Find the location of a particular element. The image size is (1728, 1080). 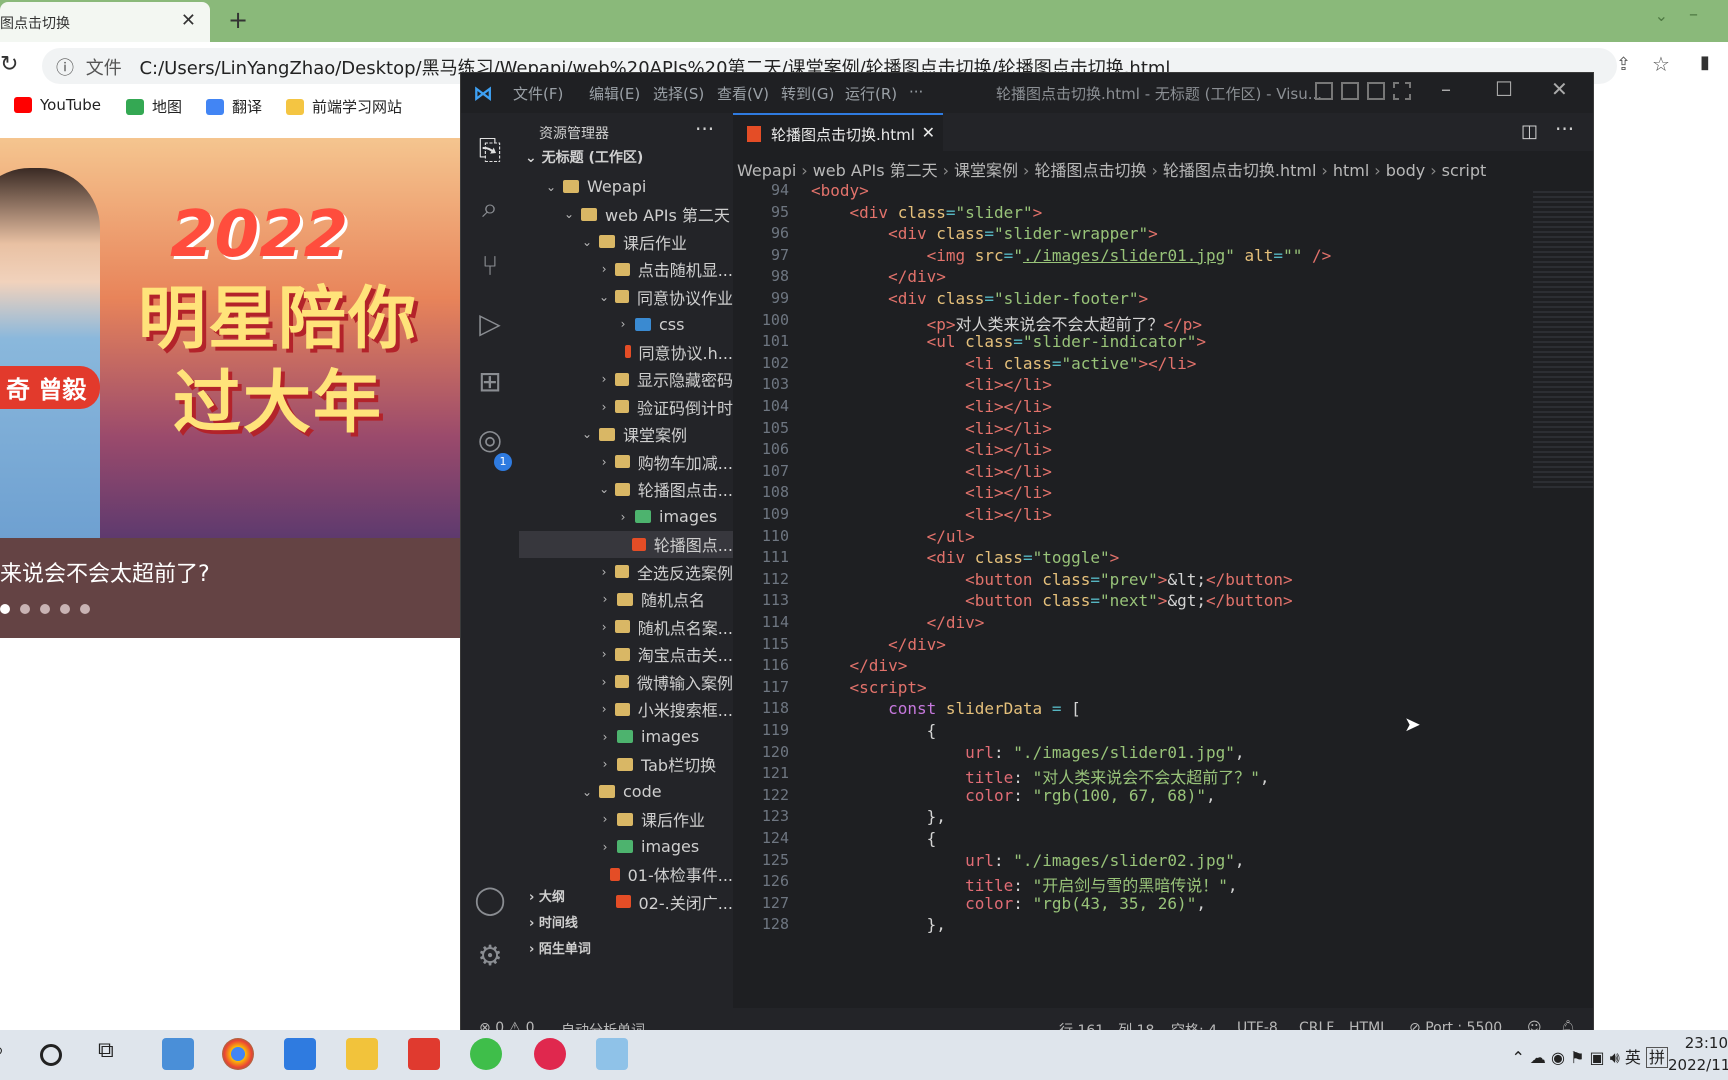

split-editor-icon: ◫ is located at coordinates (1529, 131).